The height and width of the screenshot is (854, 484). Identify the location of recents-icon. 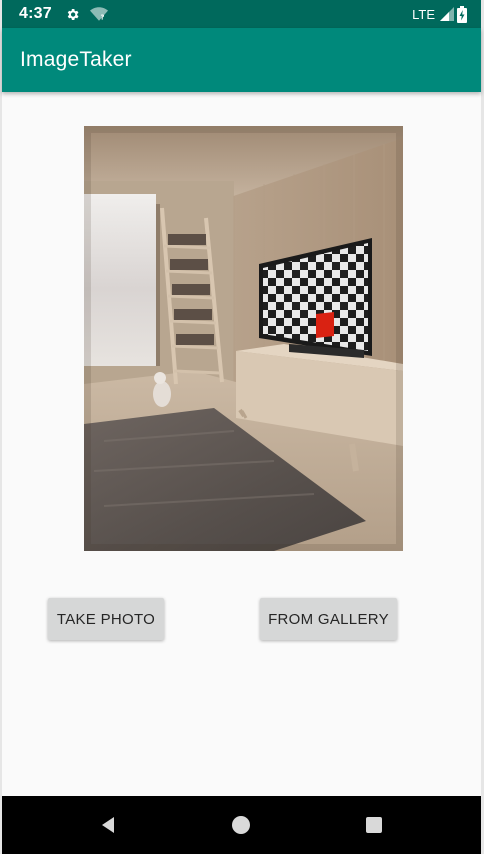
(374, 825).